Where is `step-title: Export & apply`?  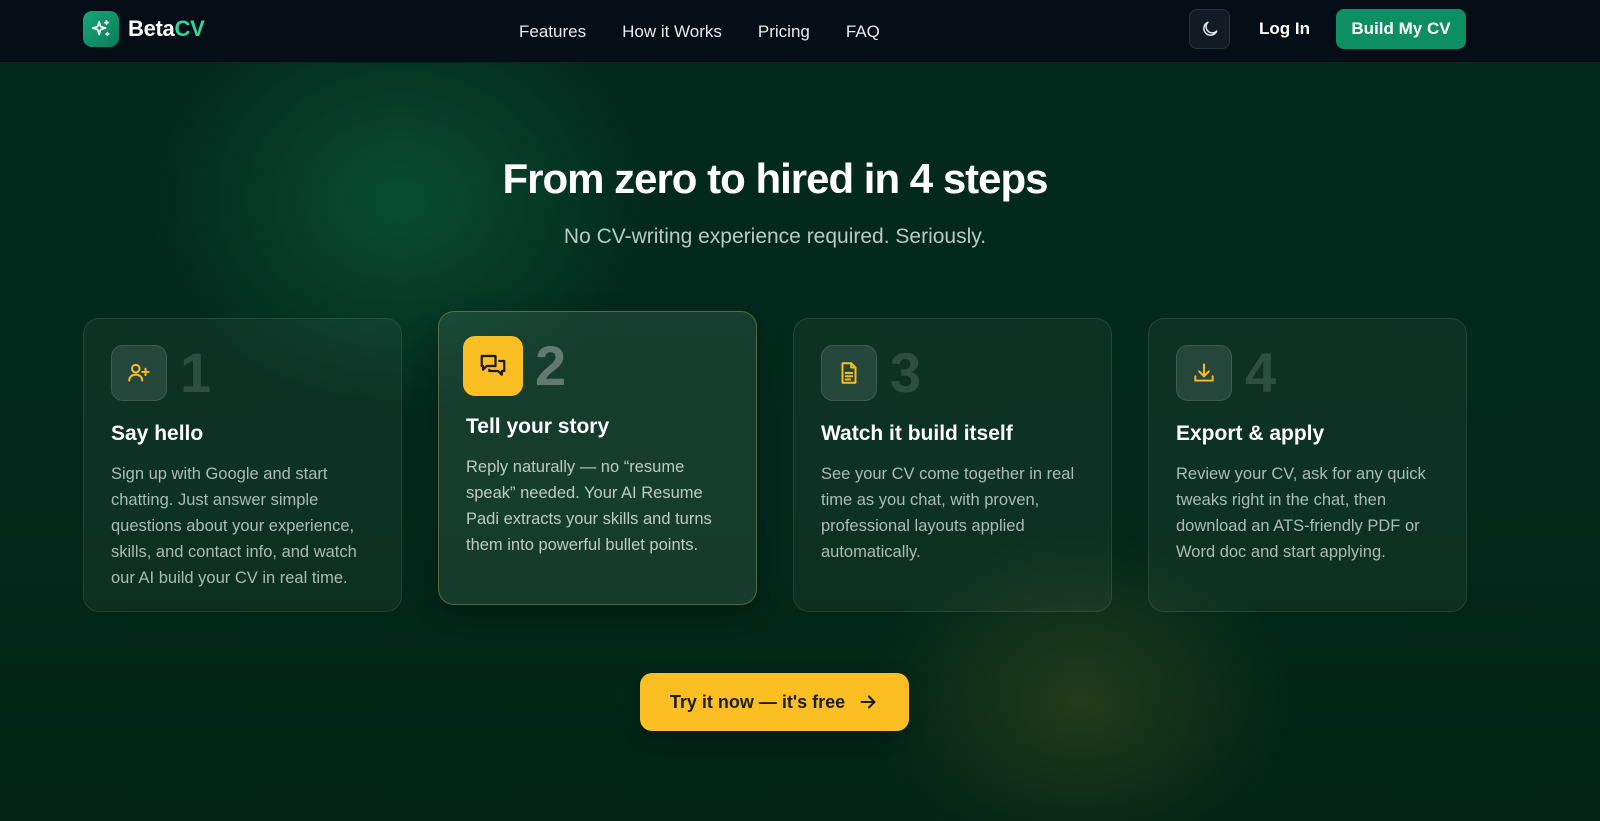
step-title: Export & apply is located at coordinates (1250, 433).